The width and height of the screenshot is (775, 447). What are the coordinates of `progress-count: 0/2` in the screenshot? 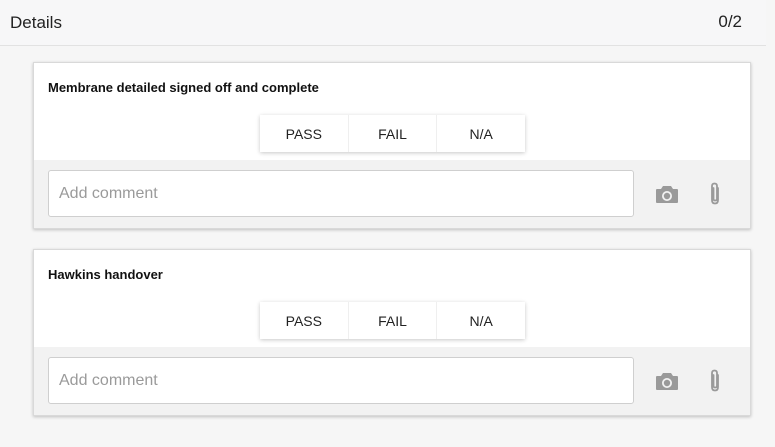 It's located at (730, 21).